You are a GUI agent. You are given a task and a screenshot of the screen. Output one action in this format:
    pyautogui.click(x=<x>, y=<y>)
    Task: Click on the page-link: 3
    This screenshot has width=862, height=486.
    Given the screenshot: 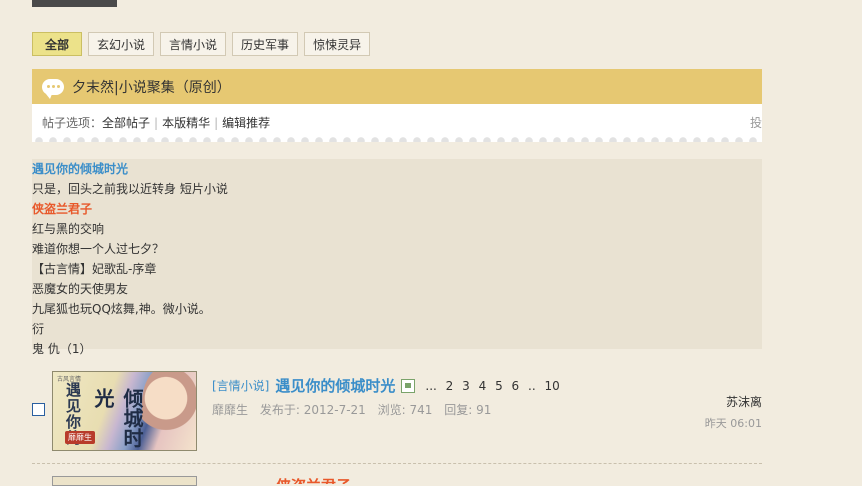 What is the action you would take?
    pyautogui.click(x=466, y=386)
    